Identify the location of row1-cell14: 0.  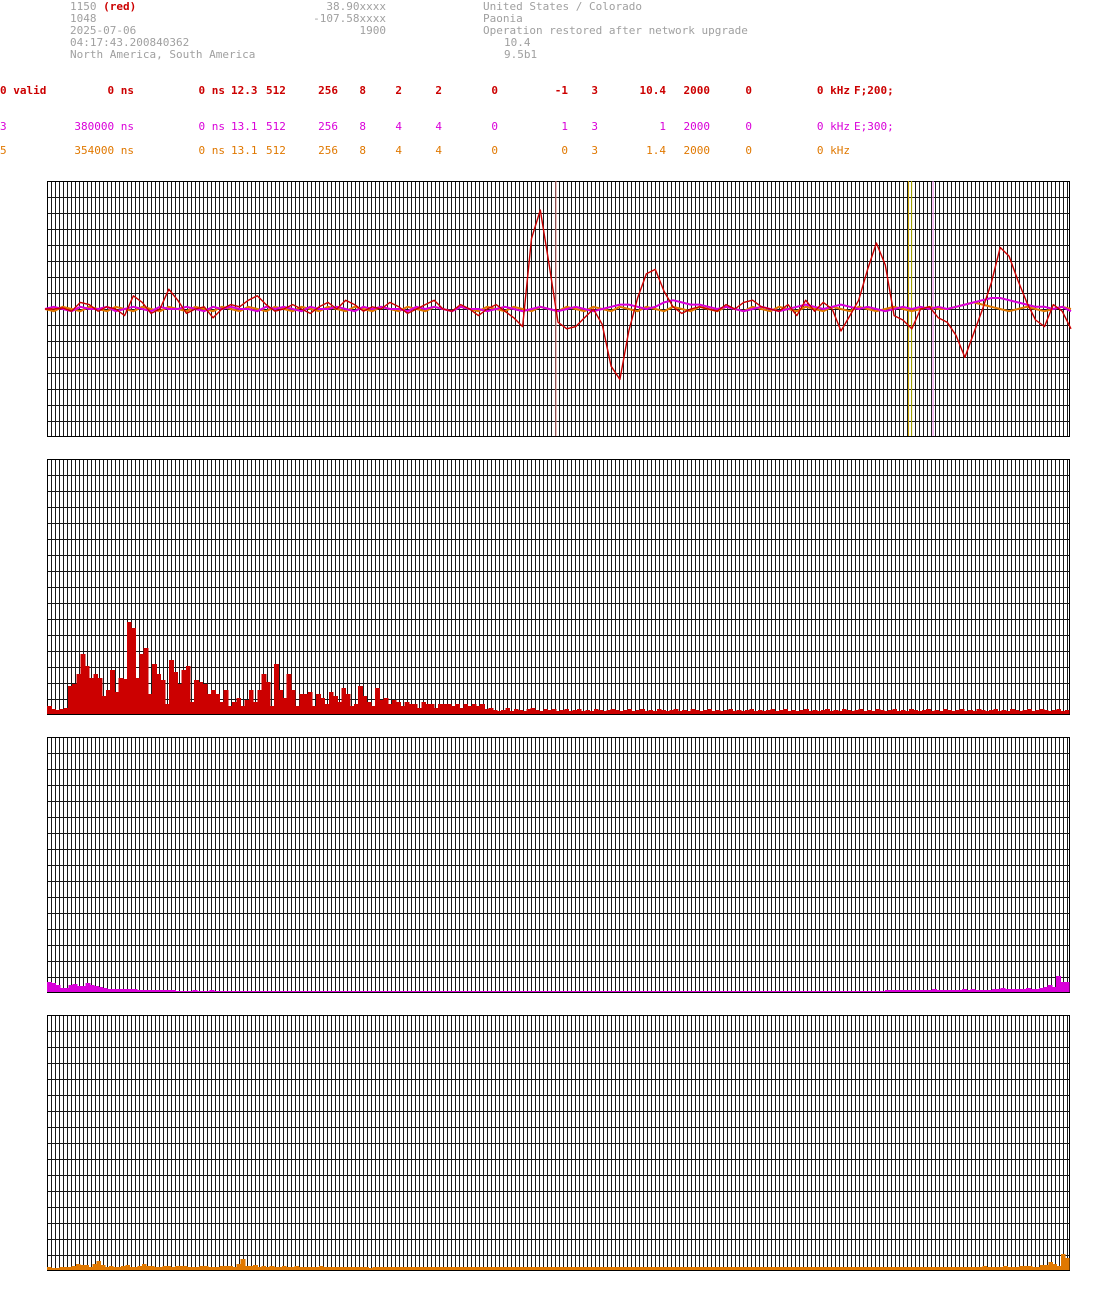
(748, 126).